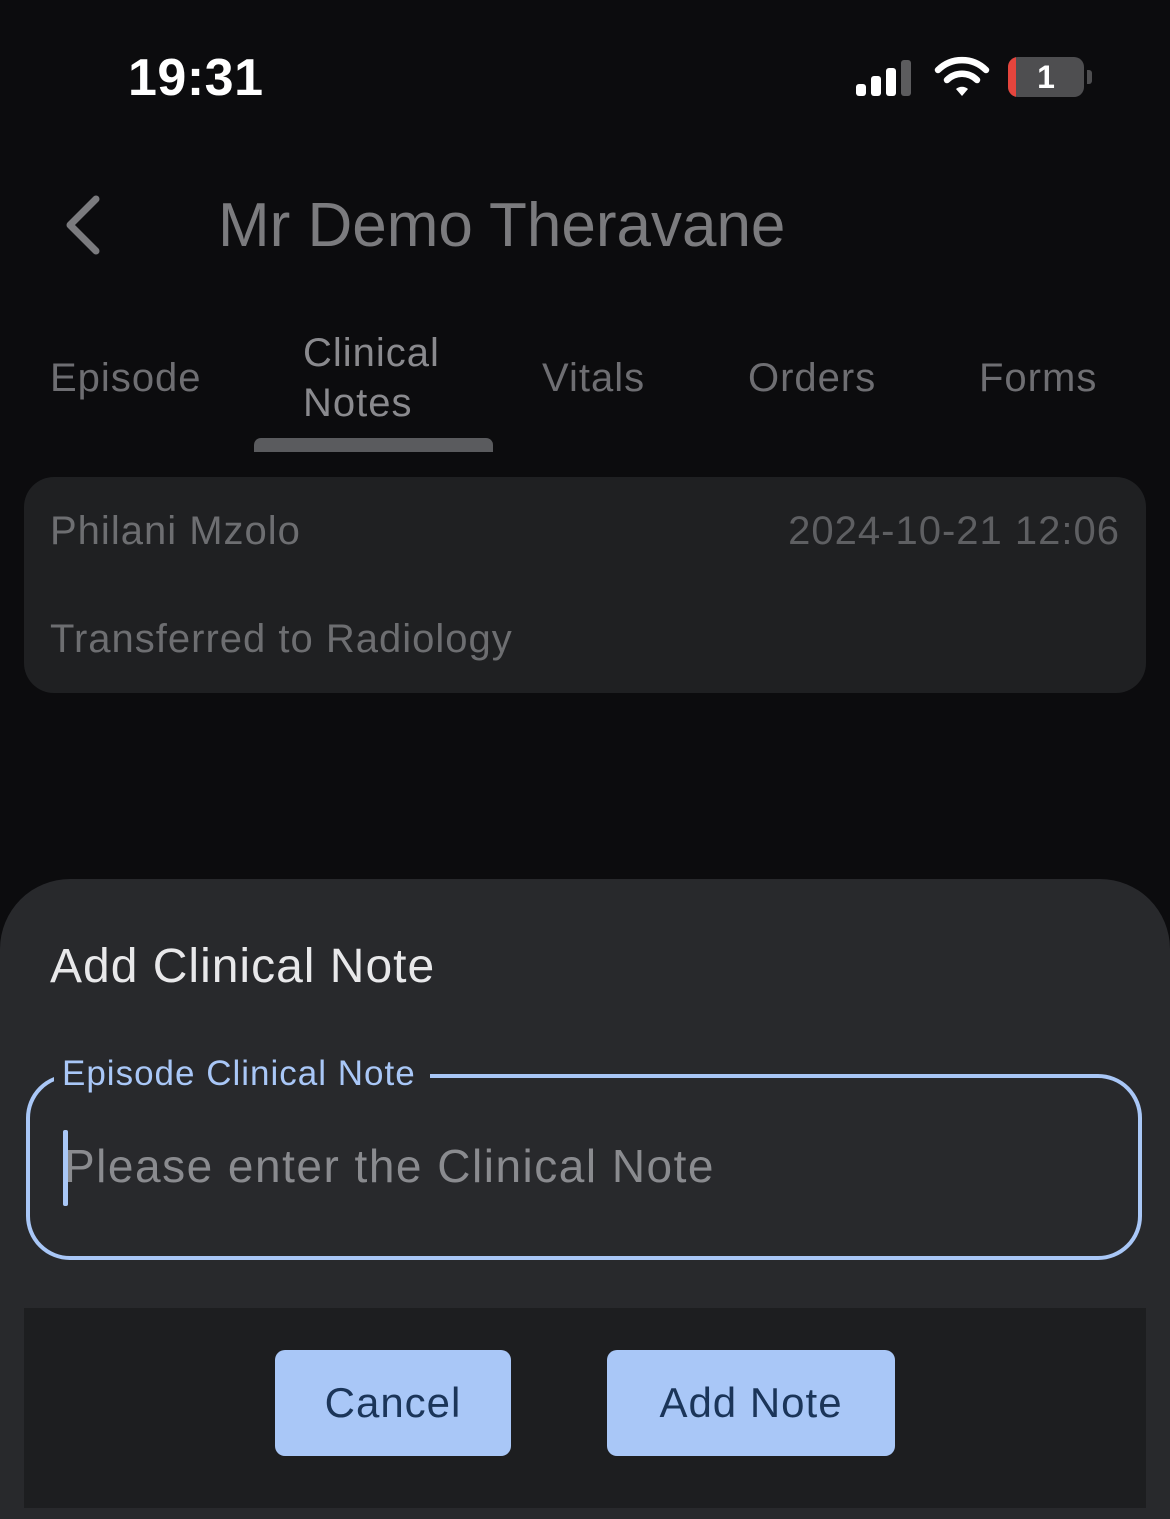 Image resolution: width=1170 pixels, height=1519 pixels. What do you see at coordinates (243, 966) in the screenshot?
I see `sheet-title: Add Clinical Note` at bounding box center [243, 966].